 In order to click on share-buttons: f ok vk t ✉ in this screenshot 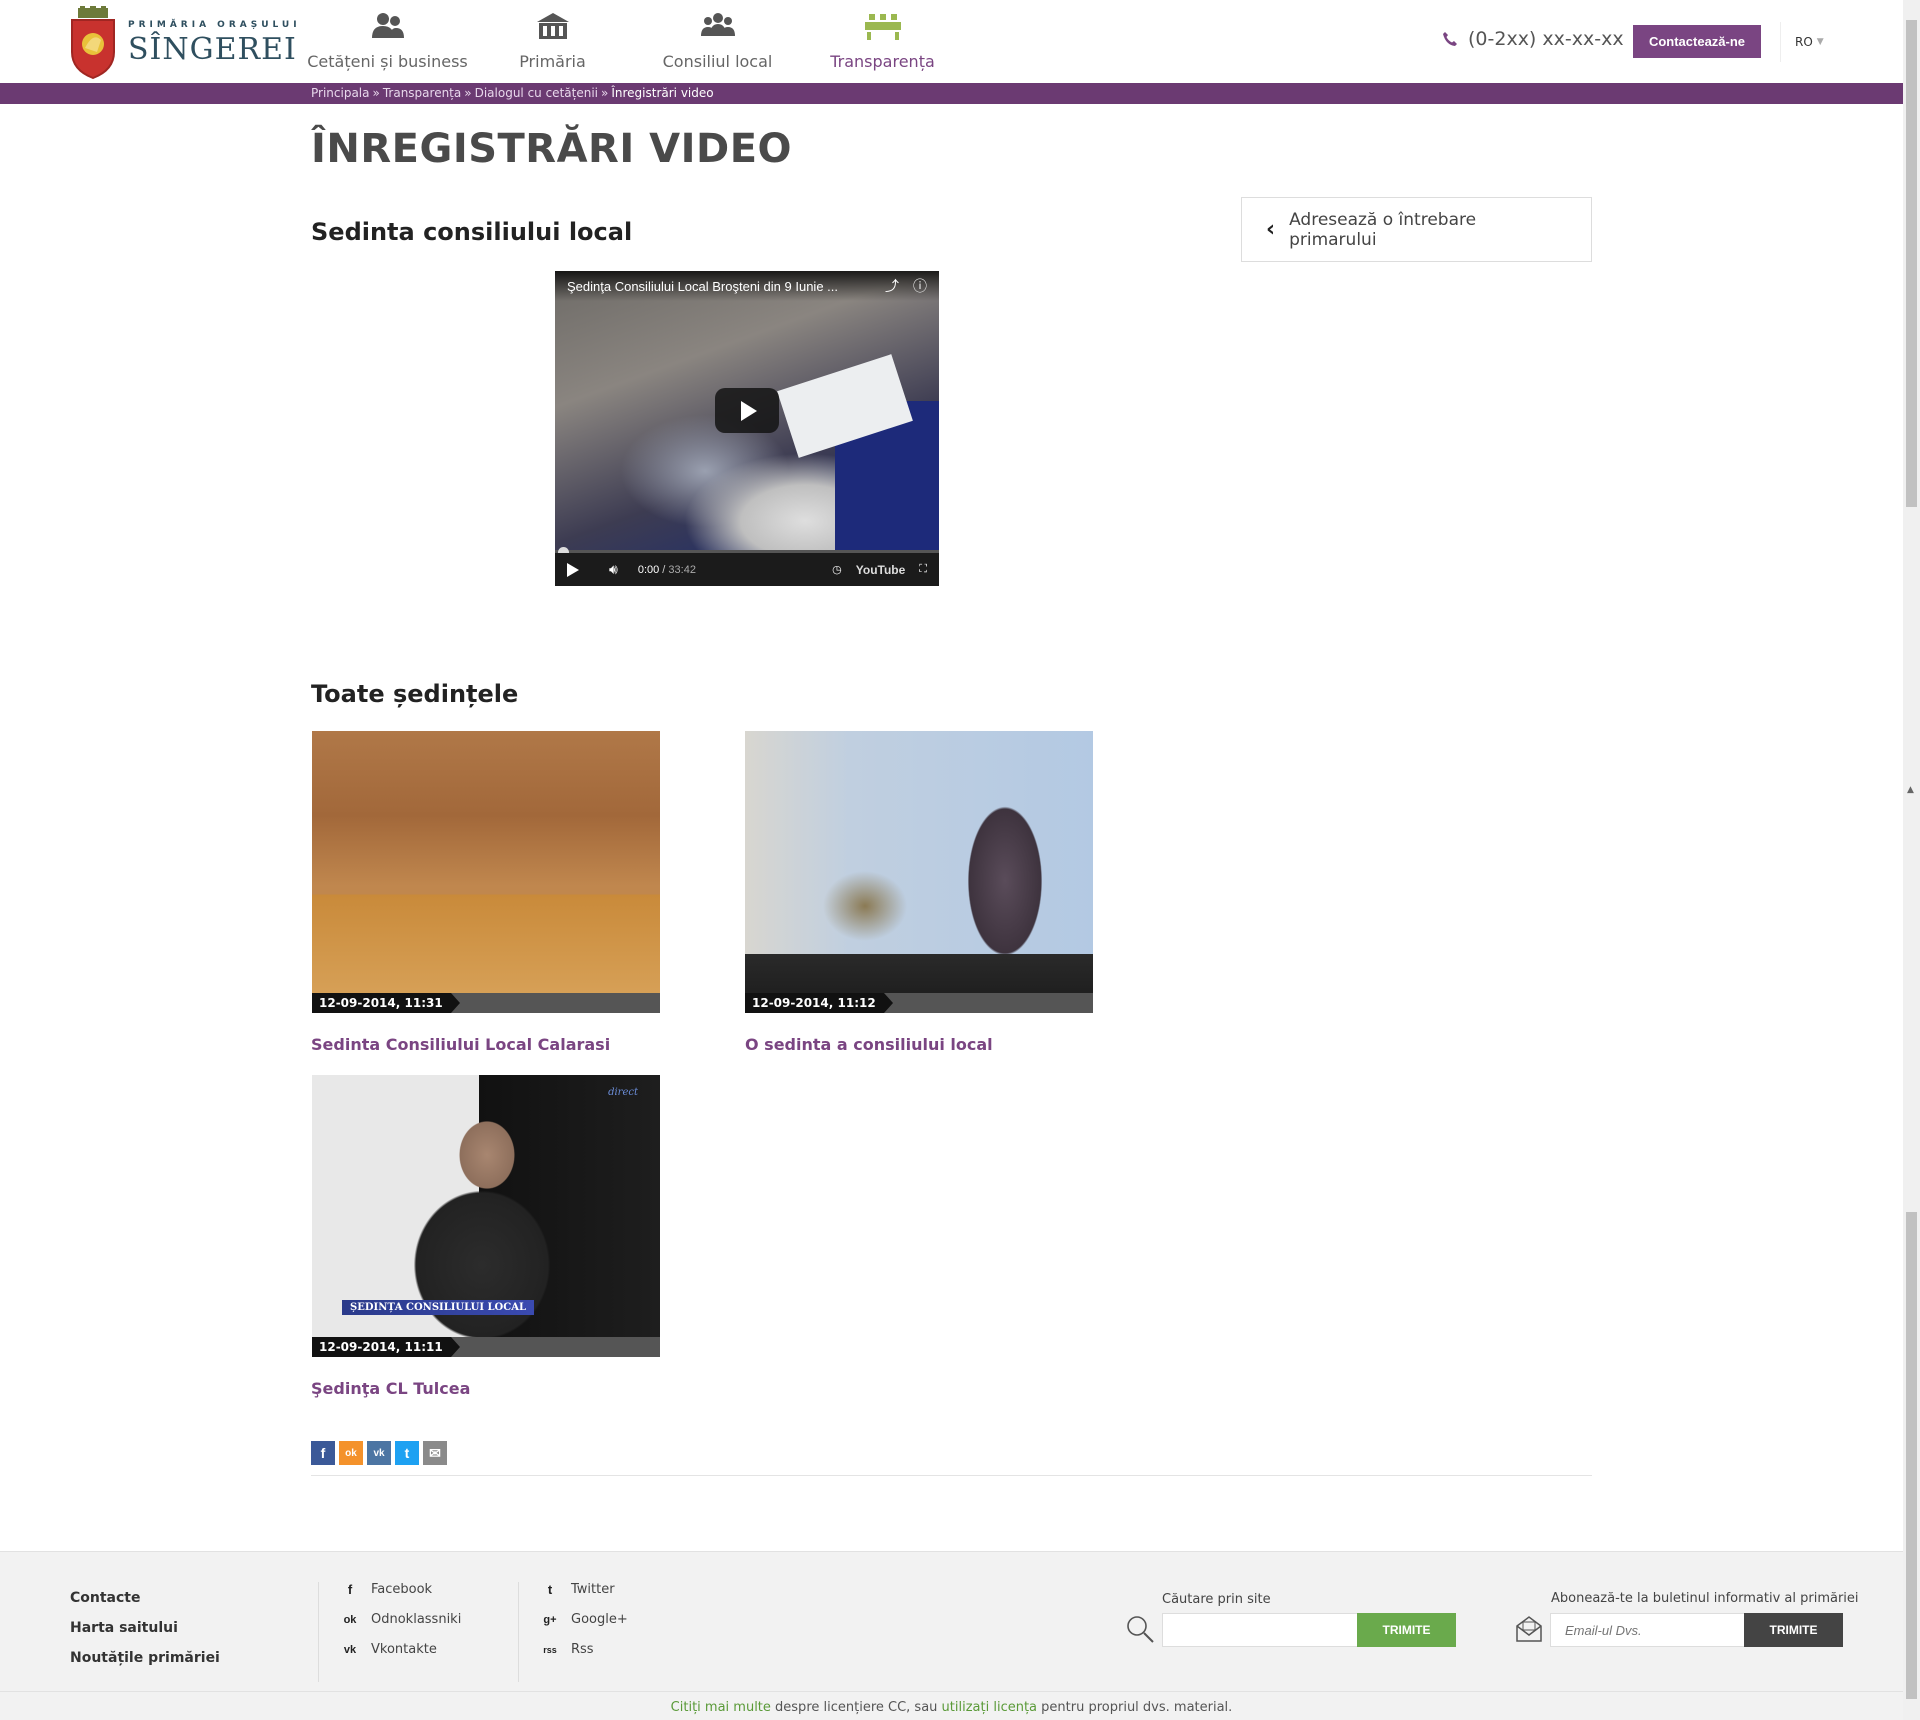, I will do `click(379, 1453)`.